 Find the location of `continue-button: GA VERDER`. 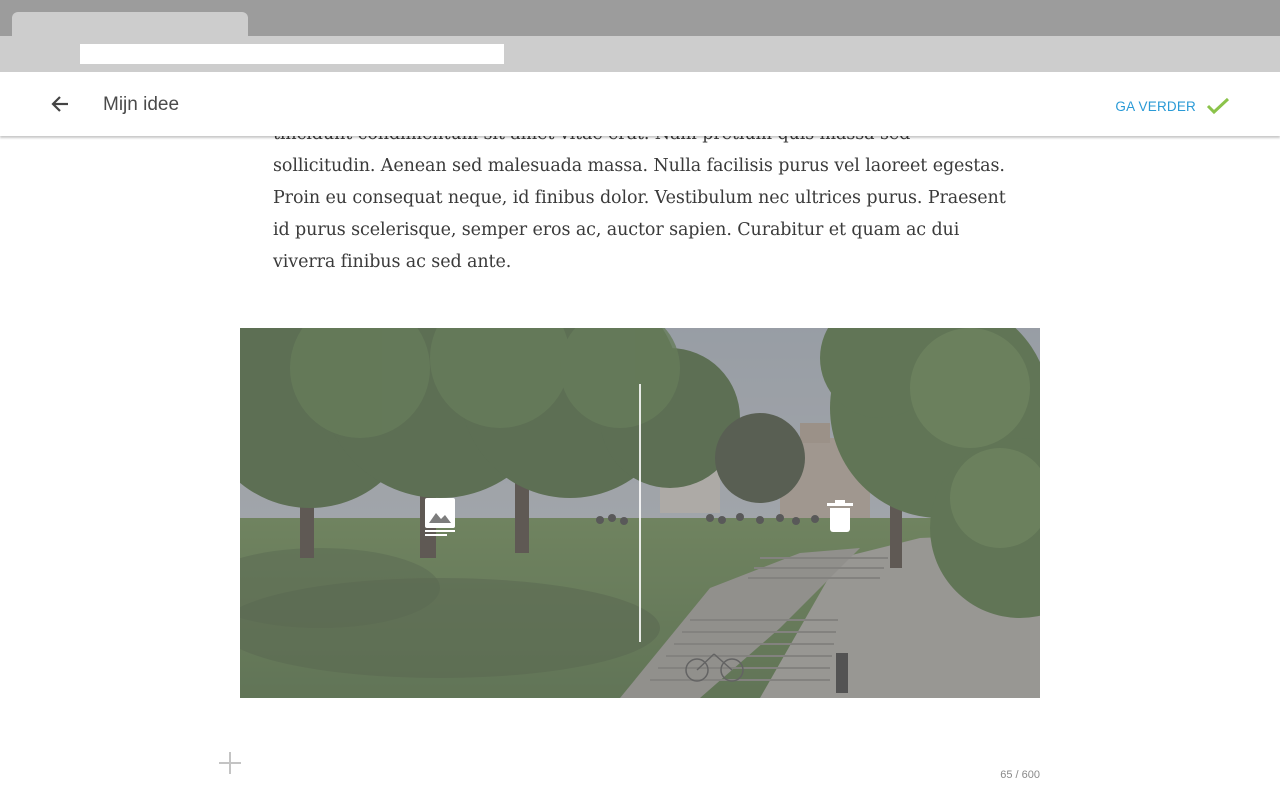

continue-button: GA VERDER is located at coordinates (1172, 106).